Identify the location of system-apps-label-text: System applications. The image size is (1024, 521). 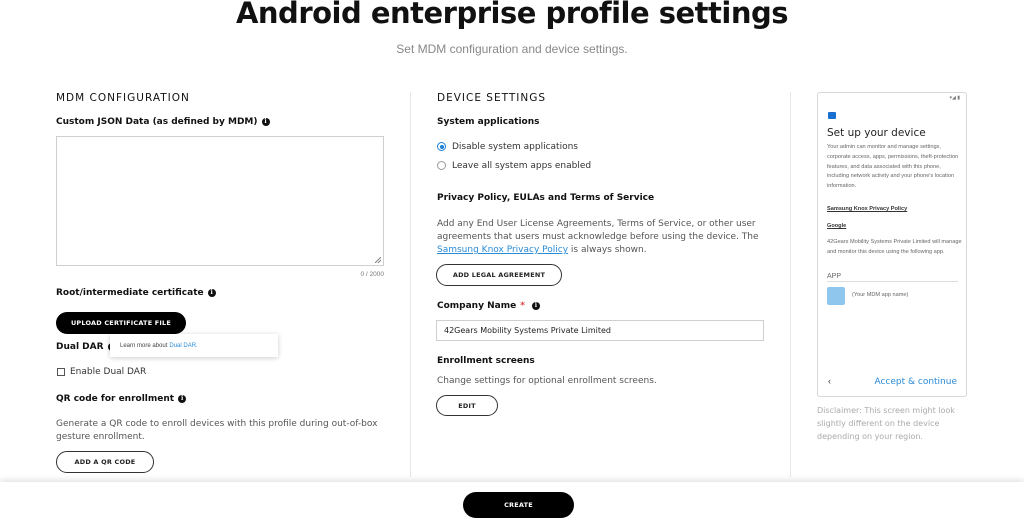
(488, 122).